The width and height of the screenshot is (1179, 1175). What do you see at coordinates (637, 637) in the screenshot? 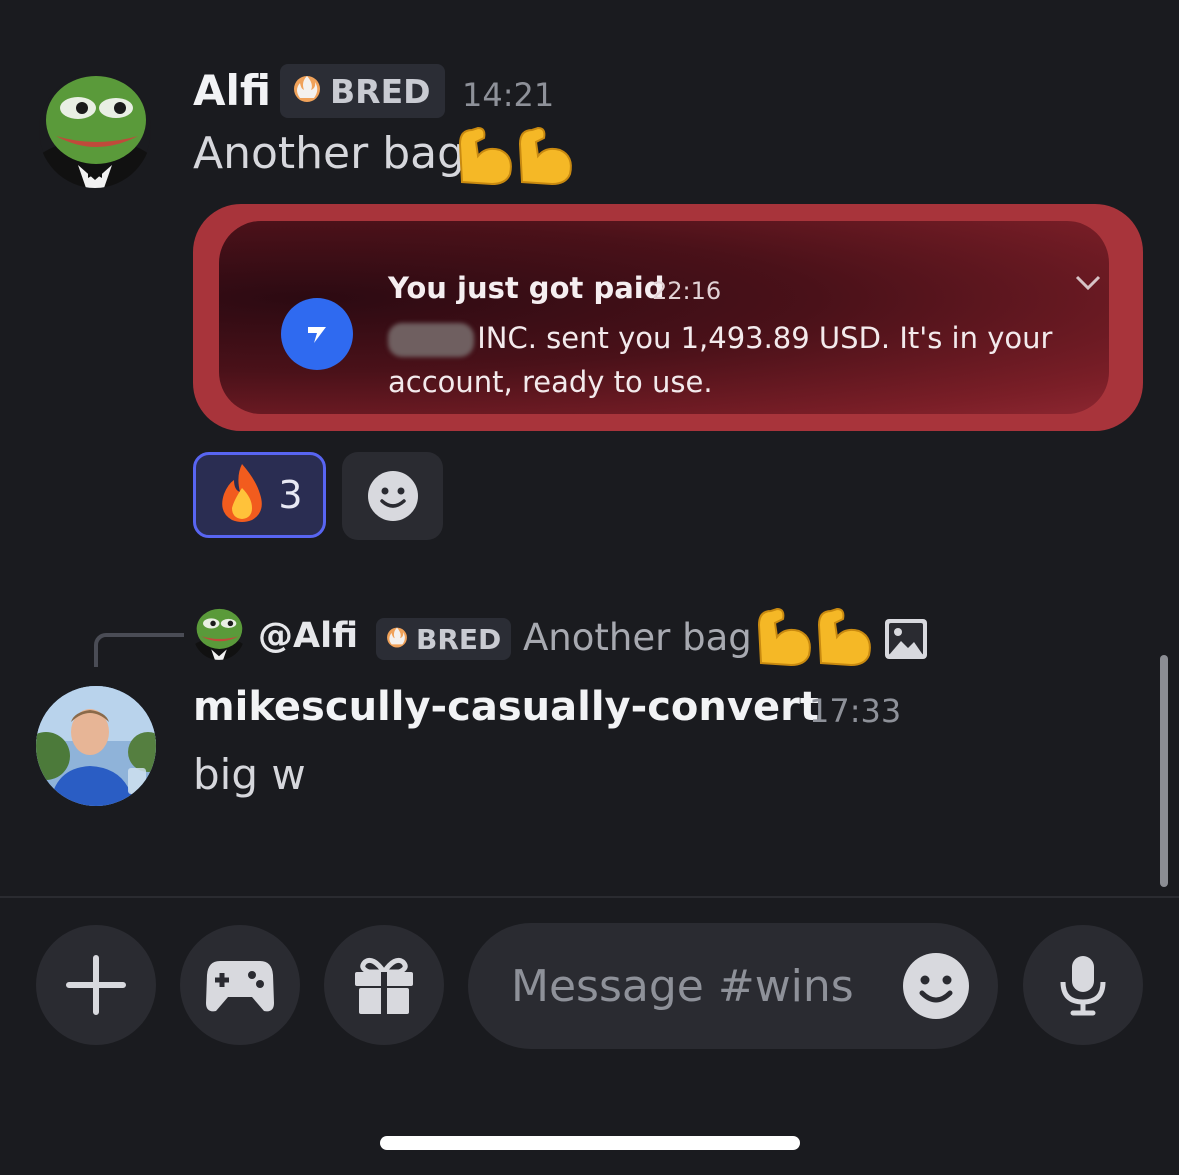
I see `reply-preview-text: Another bag` at bounding box center [637, 637].